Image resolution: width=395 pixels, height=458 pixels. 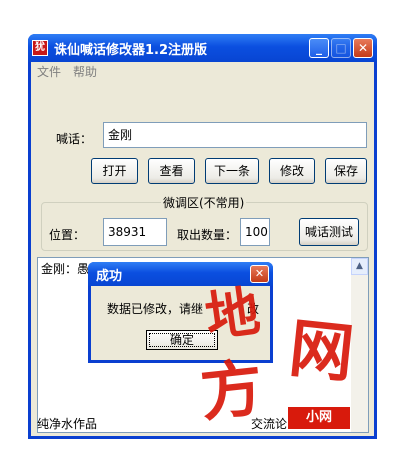 I want to click on watermark-logo-box: 小网, so click(x=319, y=418).